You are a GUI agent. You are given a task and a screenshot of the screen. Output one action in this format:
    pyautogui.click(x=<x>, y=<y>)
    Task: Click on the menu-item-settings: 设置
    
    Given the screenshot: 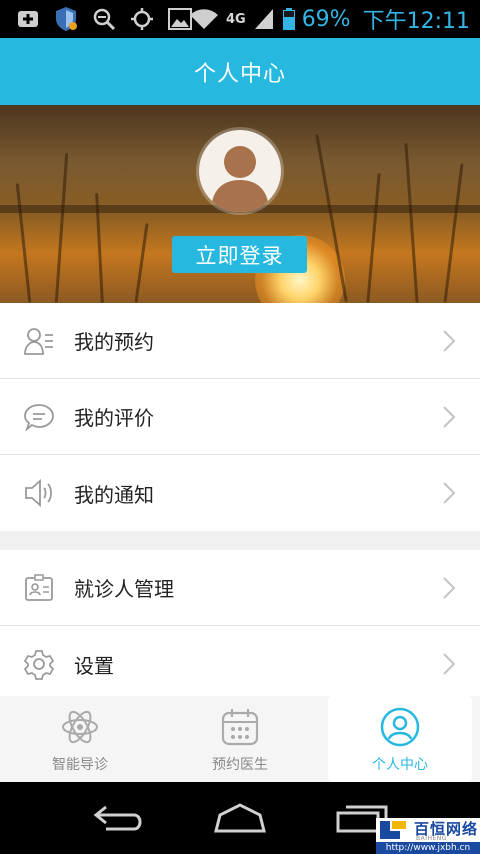 What is the action you would take?
    pyautogui.click(x=240, y=664)
    